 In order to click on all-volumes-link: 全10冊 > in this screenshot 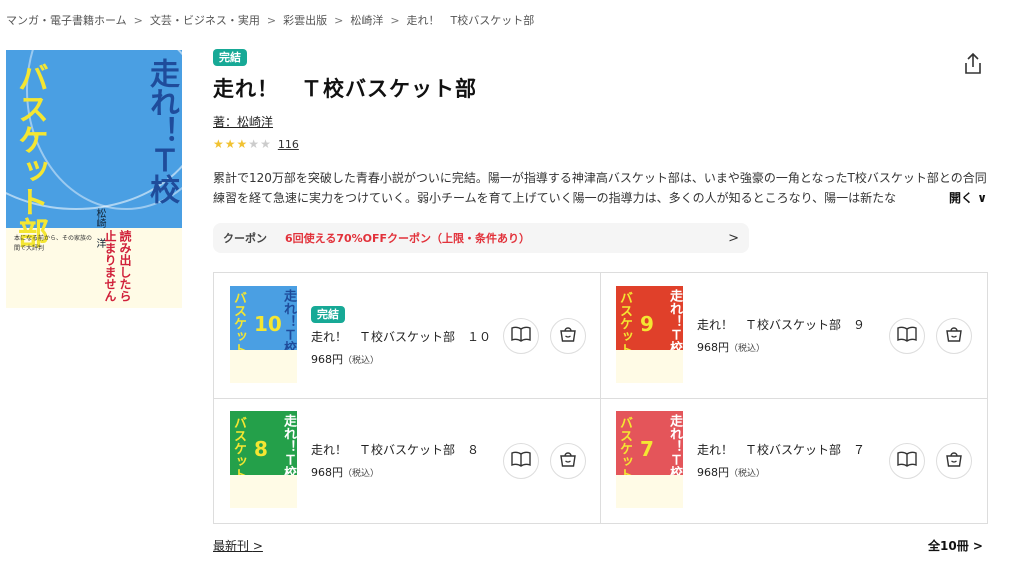, I will do `click(955, 545)`.